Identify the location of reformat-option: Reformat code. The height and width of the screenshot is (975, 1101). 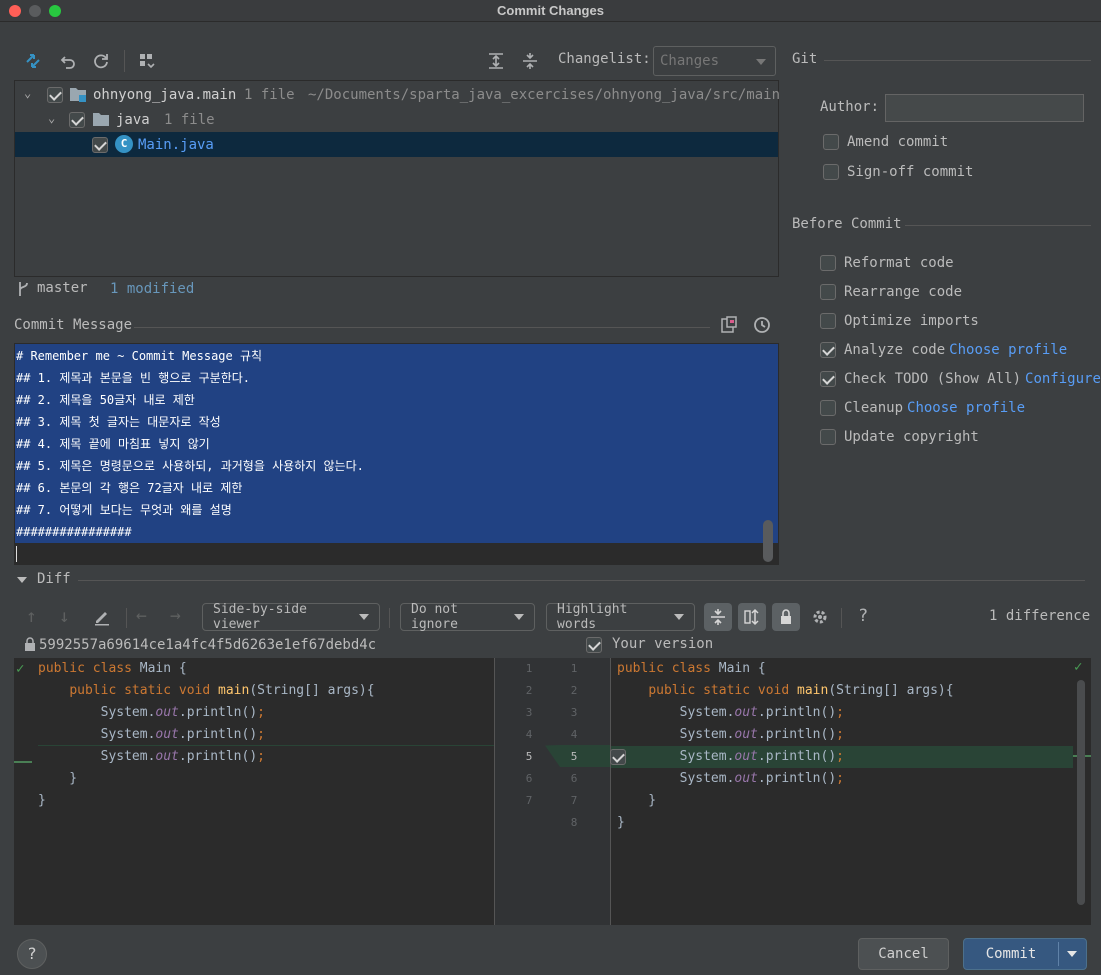
(887, 263).